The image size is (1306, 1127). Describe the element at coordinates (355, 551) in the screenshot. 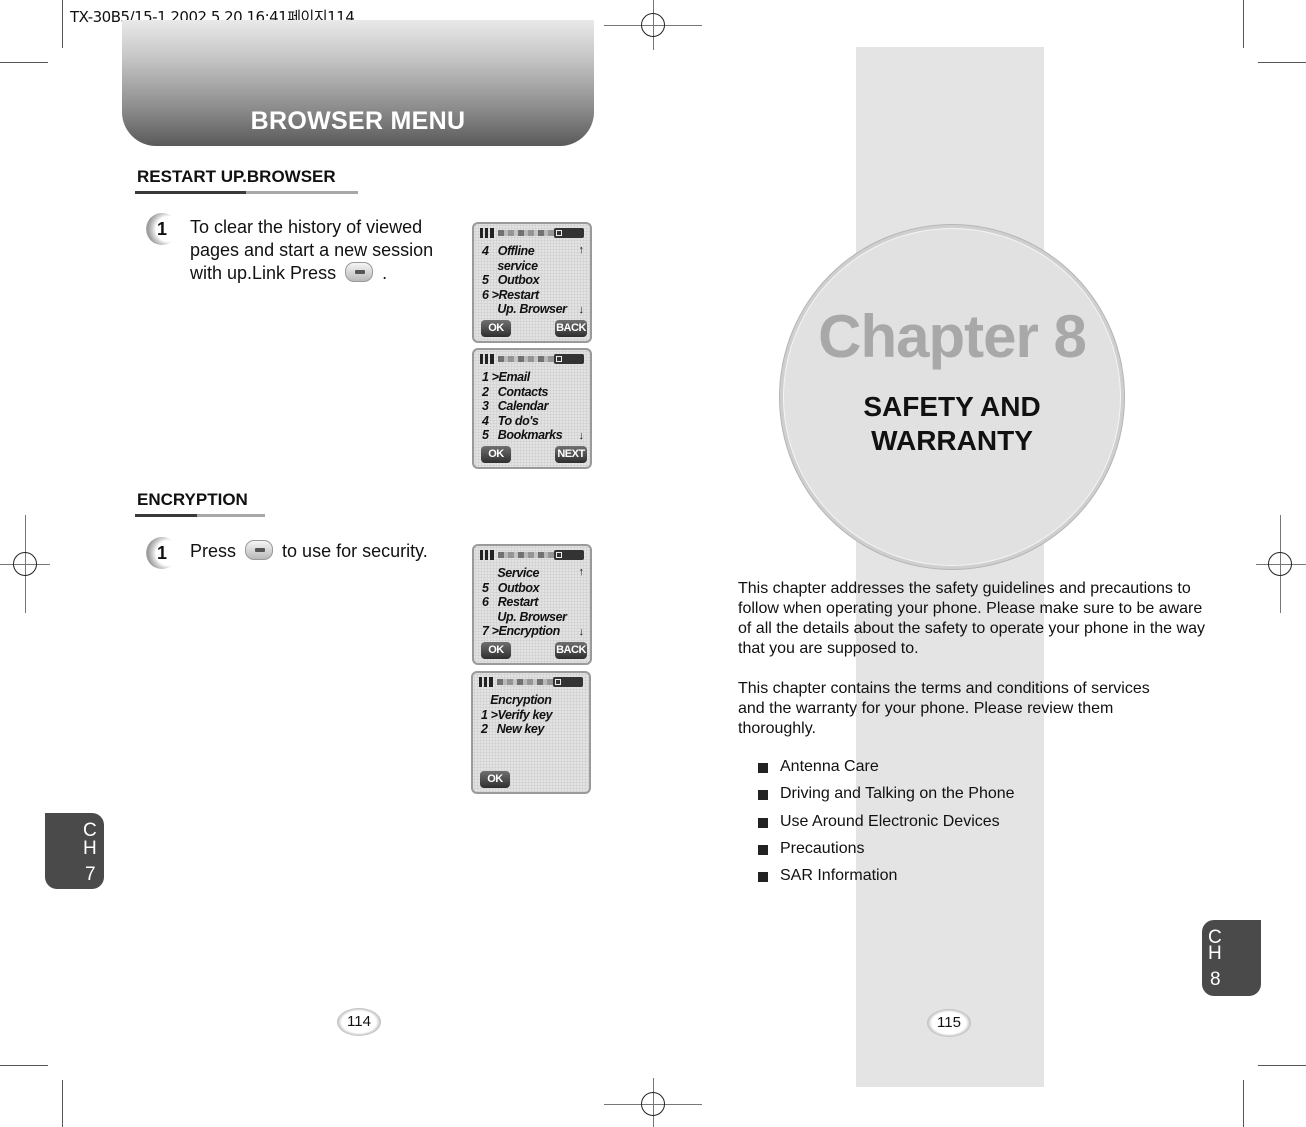

I see `step-text-end: to use for security.` at that location.